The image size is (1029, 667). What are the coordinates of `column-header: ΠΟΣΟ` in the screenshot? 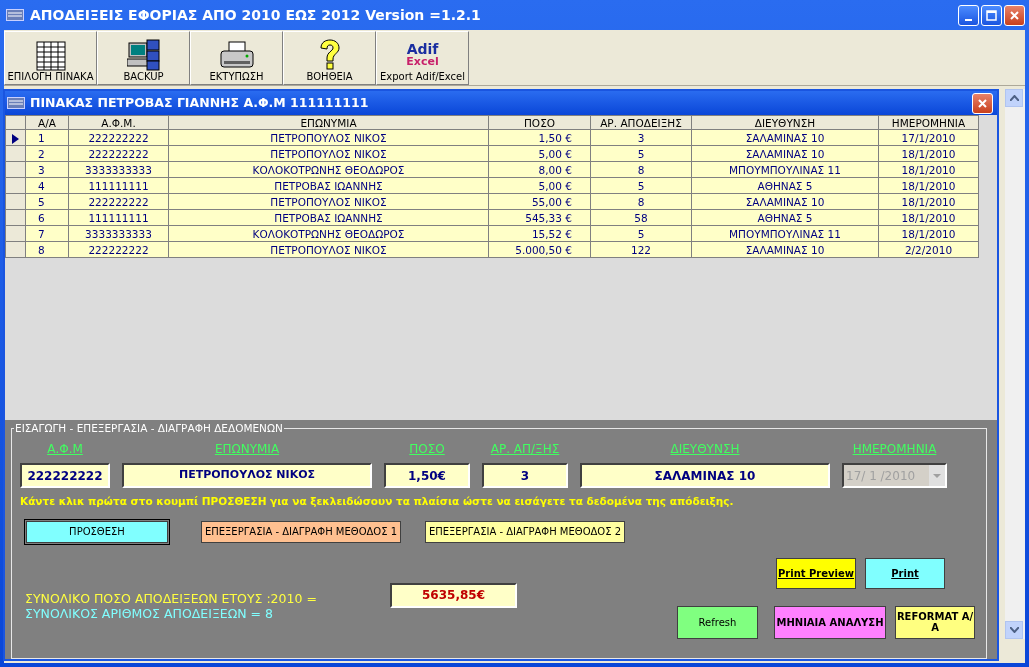 It's located at (539, 122).